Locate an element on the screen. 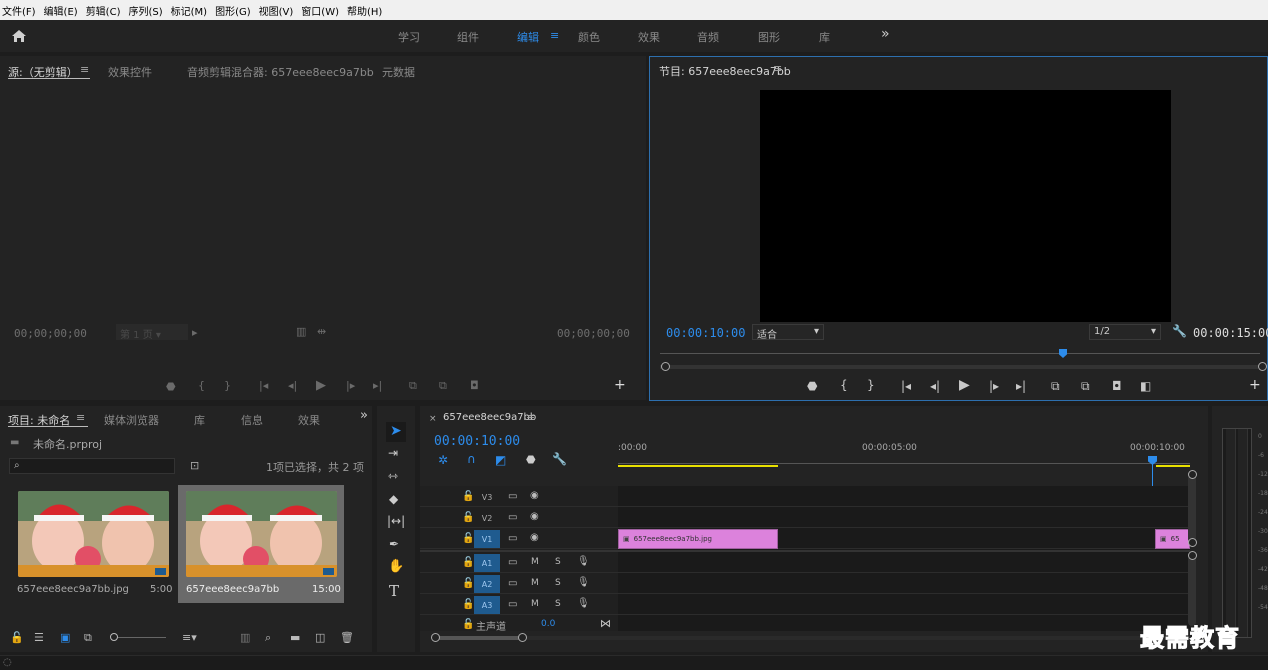  automate-icon: ▥ is located at coordinates (245, 637).